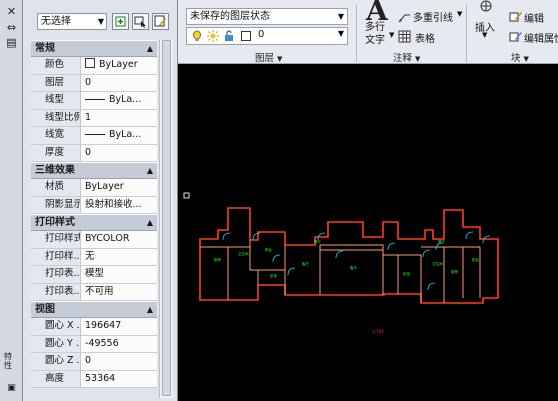  I want to click on property-value: BYCOLOR, so click(119, 239).